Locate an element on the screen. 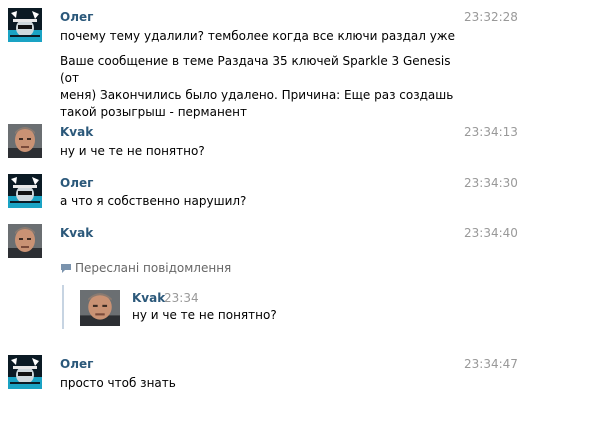 The height and width of the screenshot is (429, 597). text-line: а что я собственно нарушил? is located at coordinates (153, 201).